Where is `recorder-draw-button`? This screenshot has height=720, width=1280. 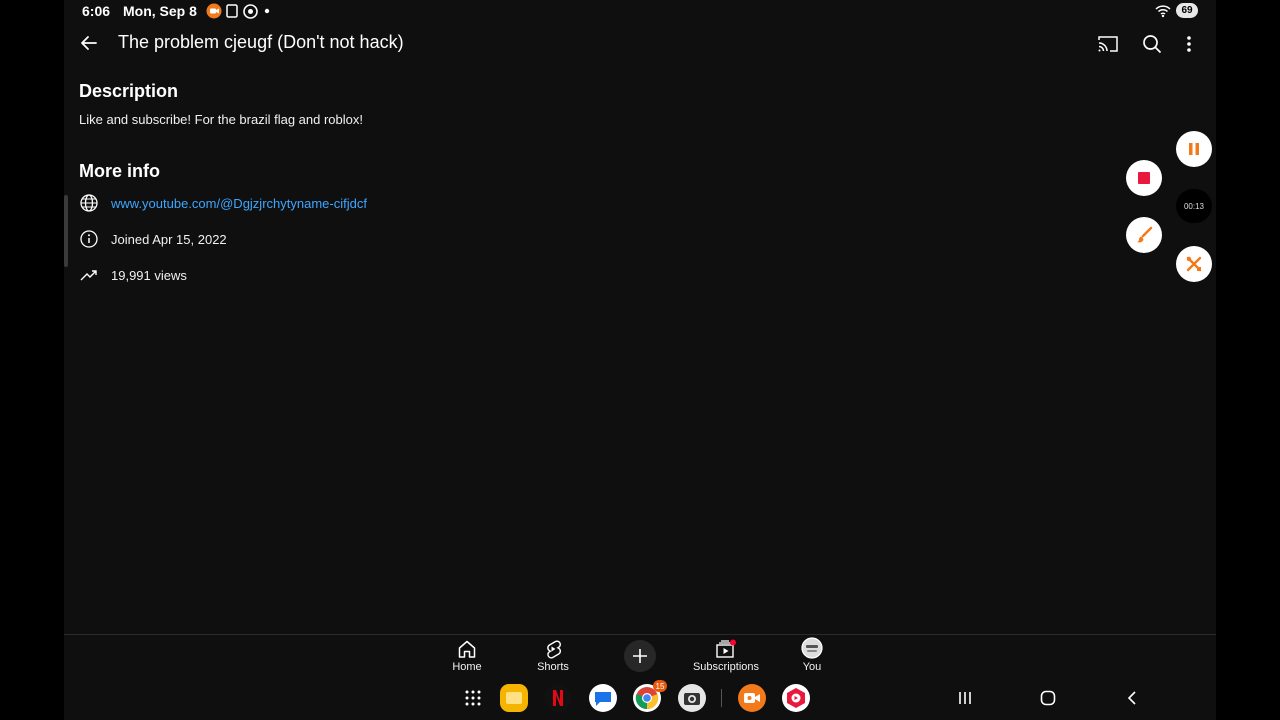
recorder-draw-button is located at coordinates (1144, 235).